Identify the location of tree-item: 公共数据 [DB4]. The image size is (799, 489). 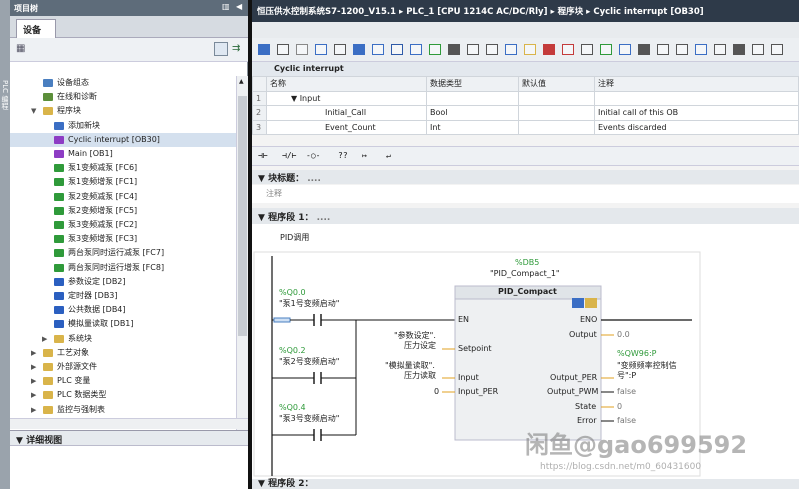
(123, 310).